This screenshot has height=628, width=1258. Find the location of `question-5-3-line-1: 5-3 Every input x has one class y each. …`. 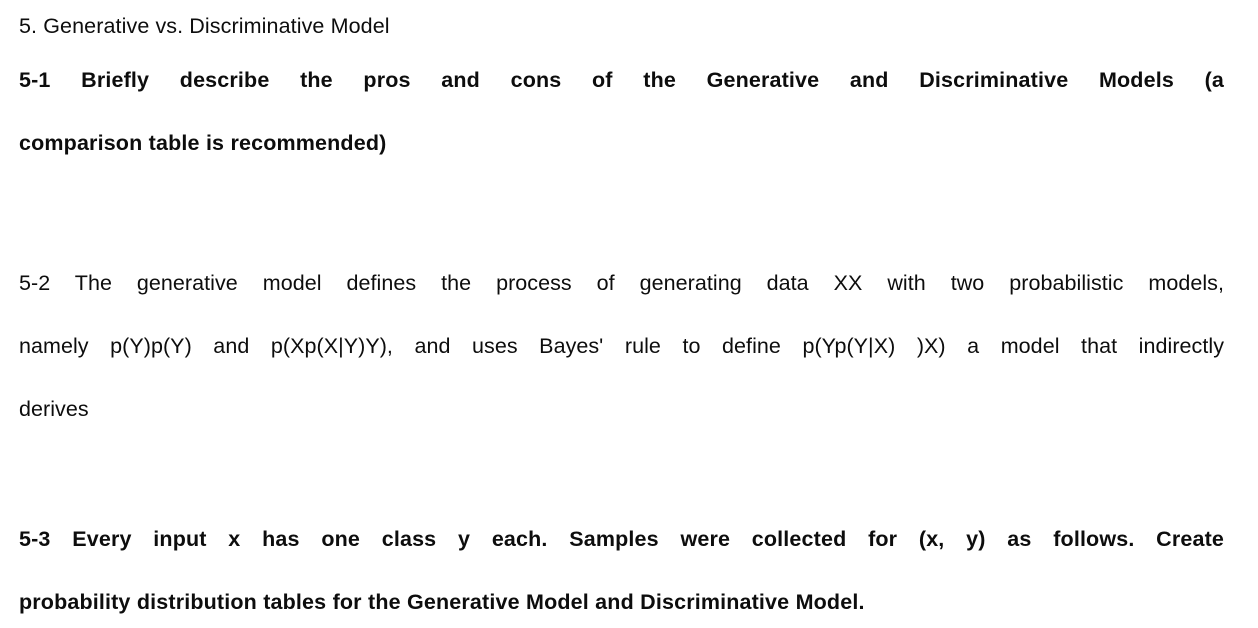

question-5-3-line-1: 5-3 Every input x has one class y each. … is located at coordinates (621, 538).